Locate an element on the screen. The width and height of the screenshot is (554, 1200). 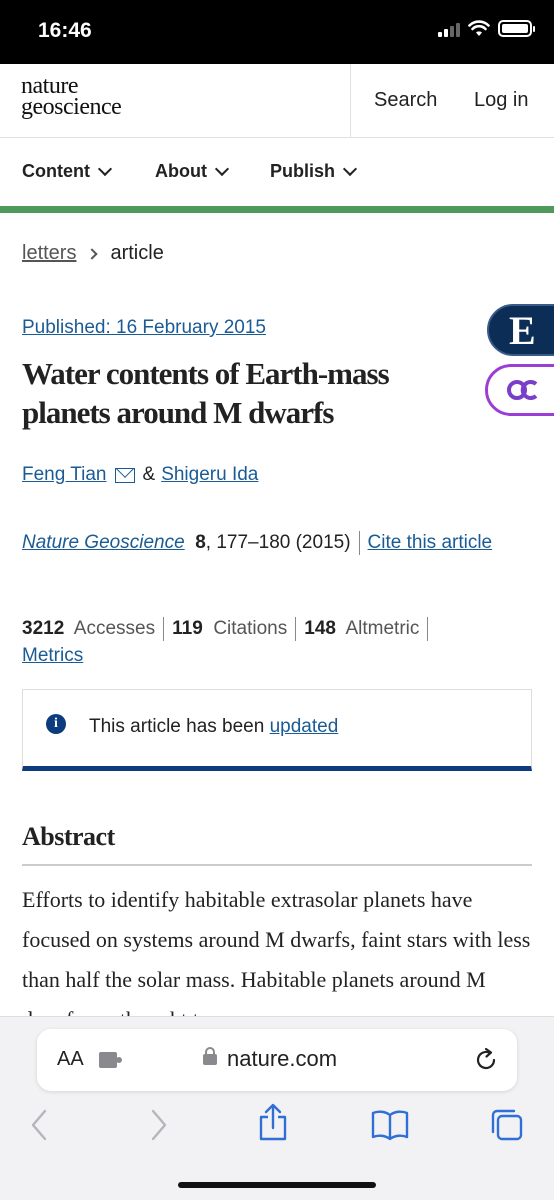
breadcrumb-letters: letters is located at coordinates (49, 253).